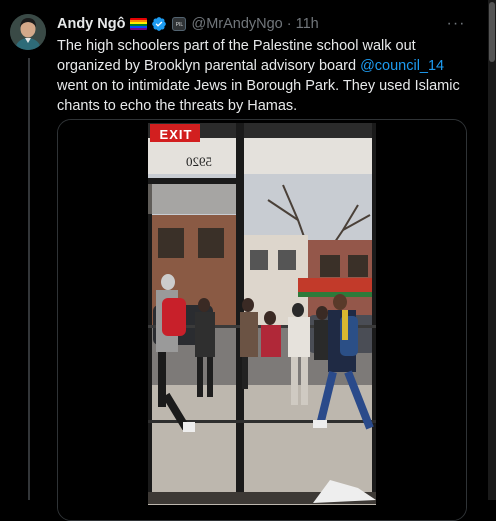 This screenshot has width=496, height=521. What do you see at coordinates (402, 66) in the screenshot?
I see `mention-link: @council_14` at bounding box center [402, 66].